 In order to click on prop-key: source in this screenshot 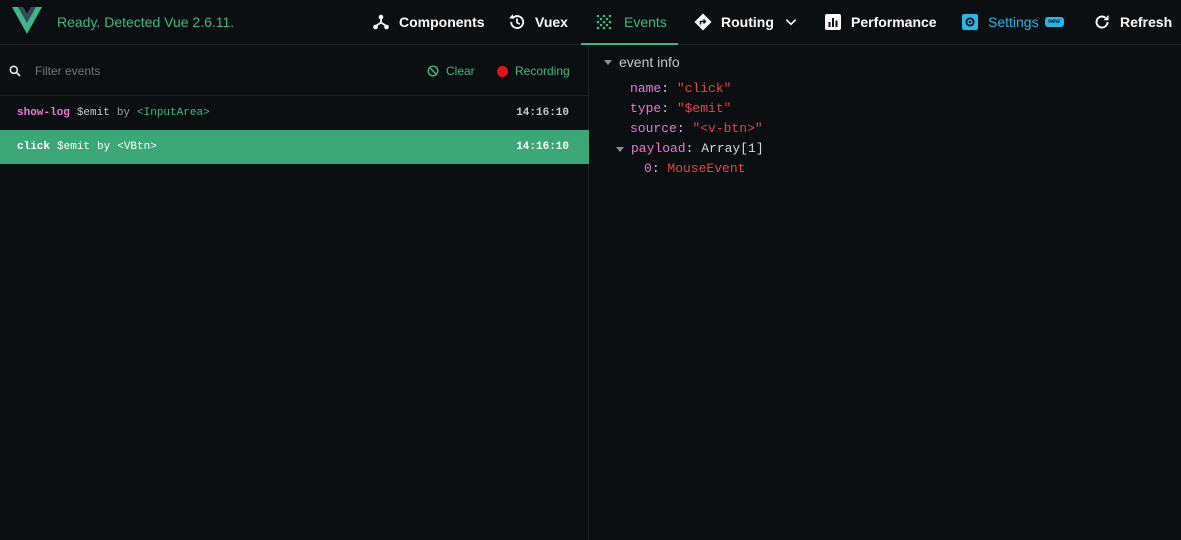, I will do `click(653, 128)`.